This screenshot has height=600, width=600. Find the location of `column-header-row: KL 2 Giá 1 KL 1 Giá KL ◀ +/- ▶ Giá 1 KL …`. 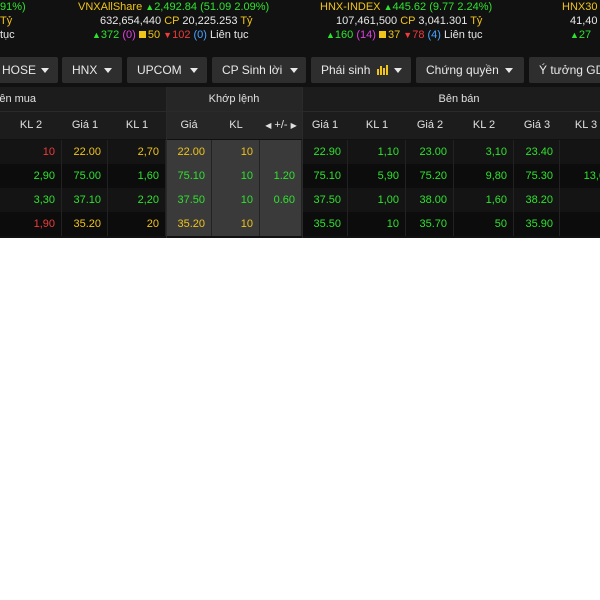

column-header-row: KL 2 Giá 1 KL 1 Giá KL ◀ +/- ▶ Giá 1 KL … is located at coordinates (300, 125).